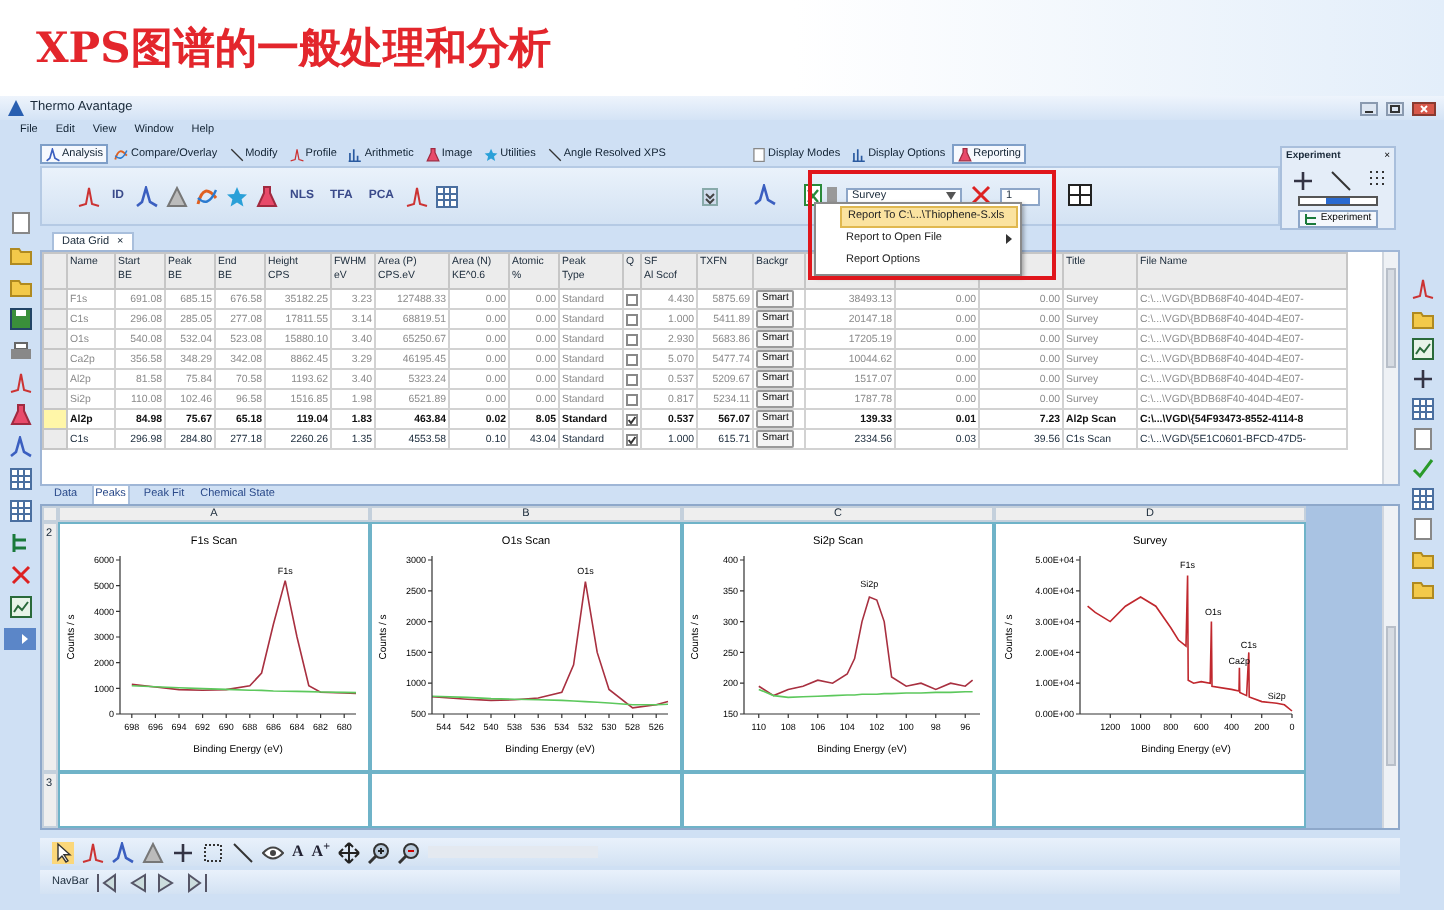 Image resolution: width=1444 pixels, height=910 pixels. I want to click on pointer-icon, so click(63, 852).